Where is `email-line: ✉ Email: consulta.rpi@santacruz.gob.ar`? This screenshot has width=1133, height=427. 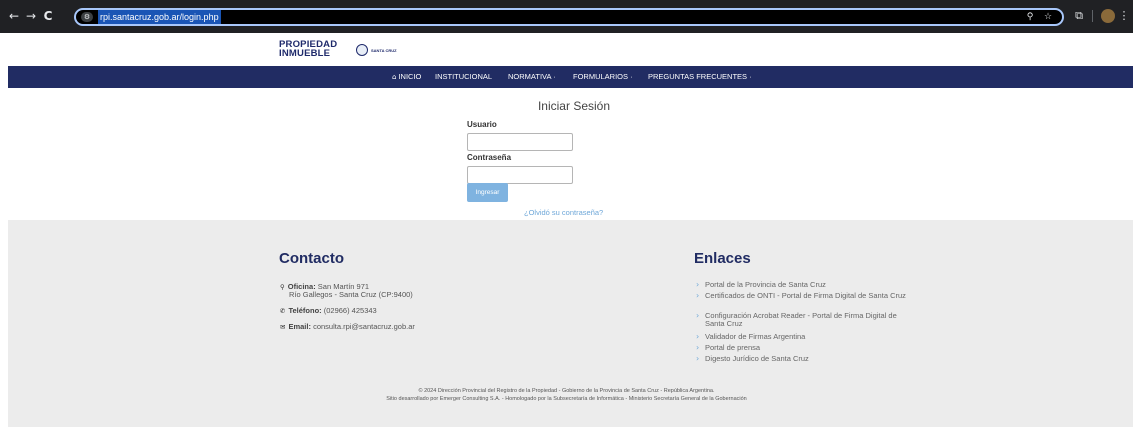 email-line: ✉ Email: consulta.rpi@santacruz.gob.ar is located at coordinates (347, 327).